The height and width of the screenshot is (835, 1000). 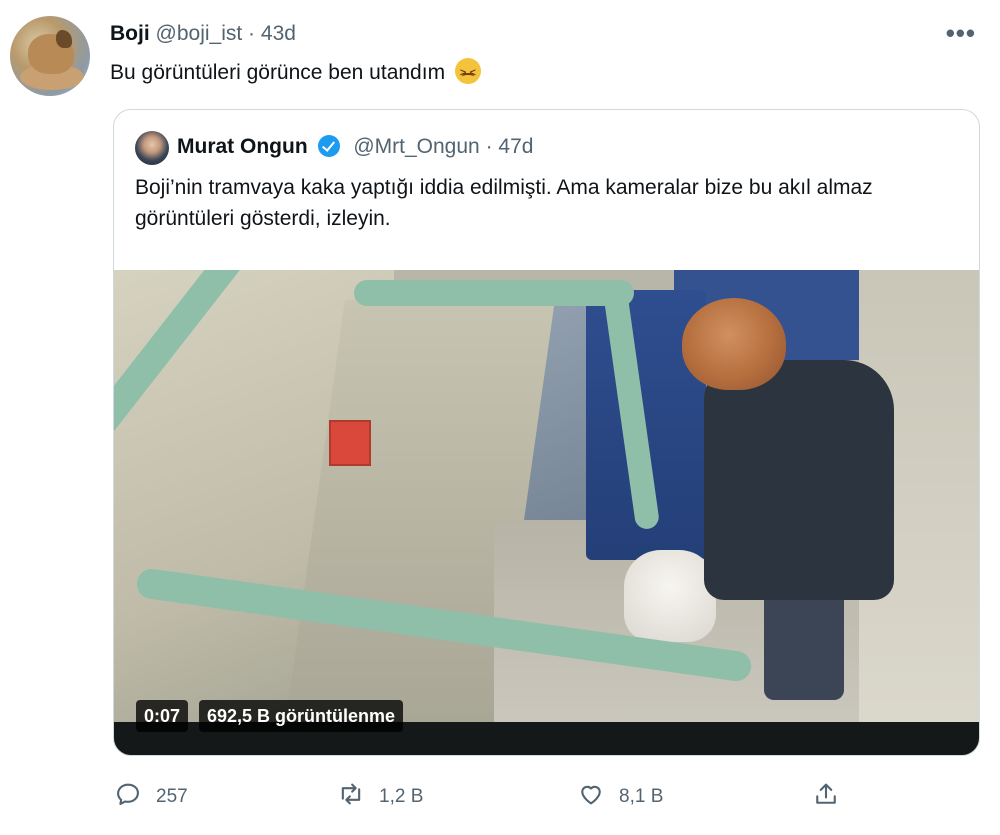 I want to click on tweet-time: 43d, so click(x=278, y=33).